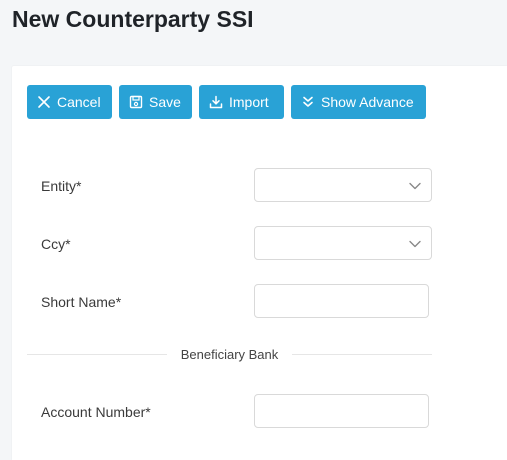 The width and height of the screenshot is (507, 460). What do you see at coordinates (61, 186) in the screenshot?
I see `entity-label: Entity*` at bounding box center [61, 186].